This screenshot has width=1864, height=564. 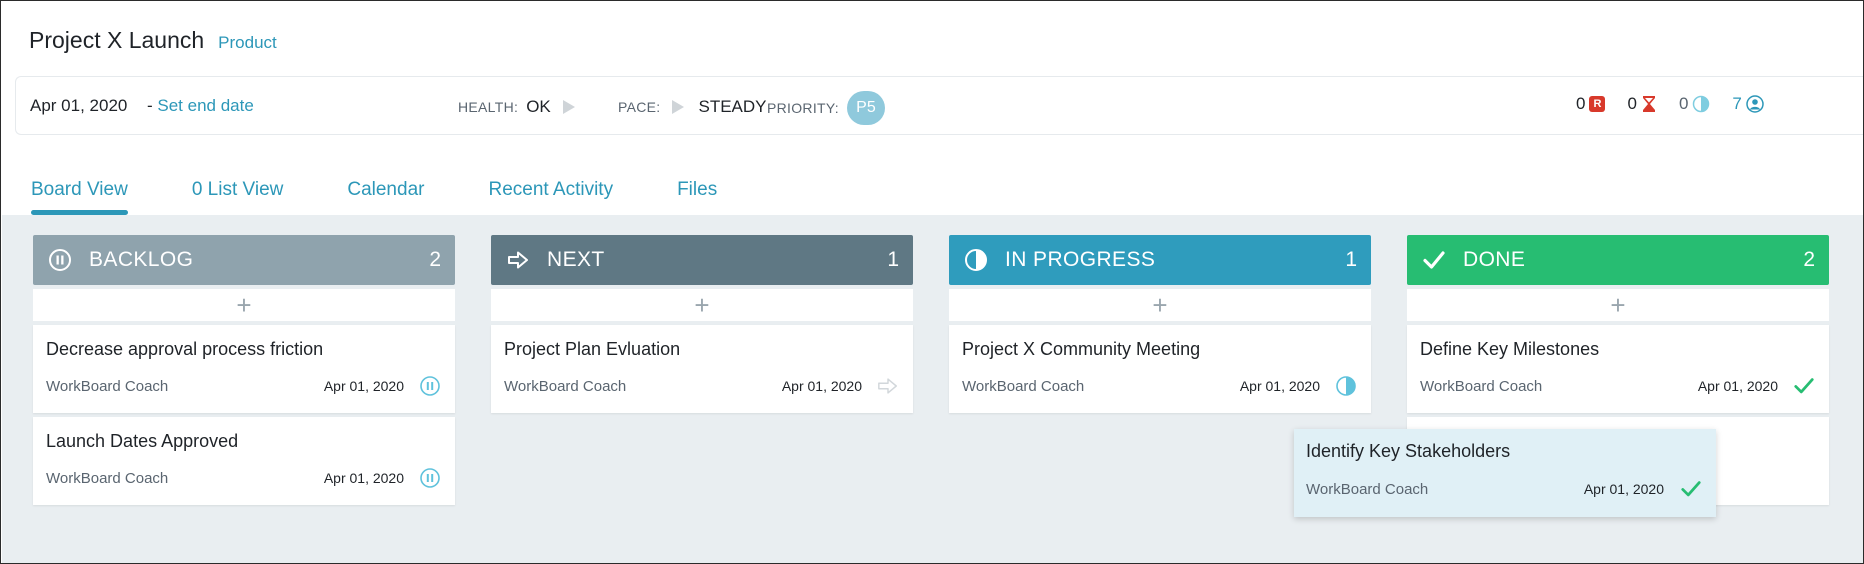 I want to click on overdue-counter: 0, so click(x=1641, y=104).